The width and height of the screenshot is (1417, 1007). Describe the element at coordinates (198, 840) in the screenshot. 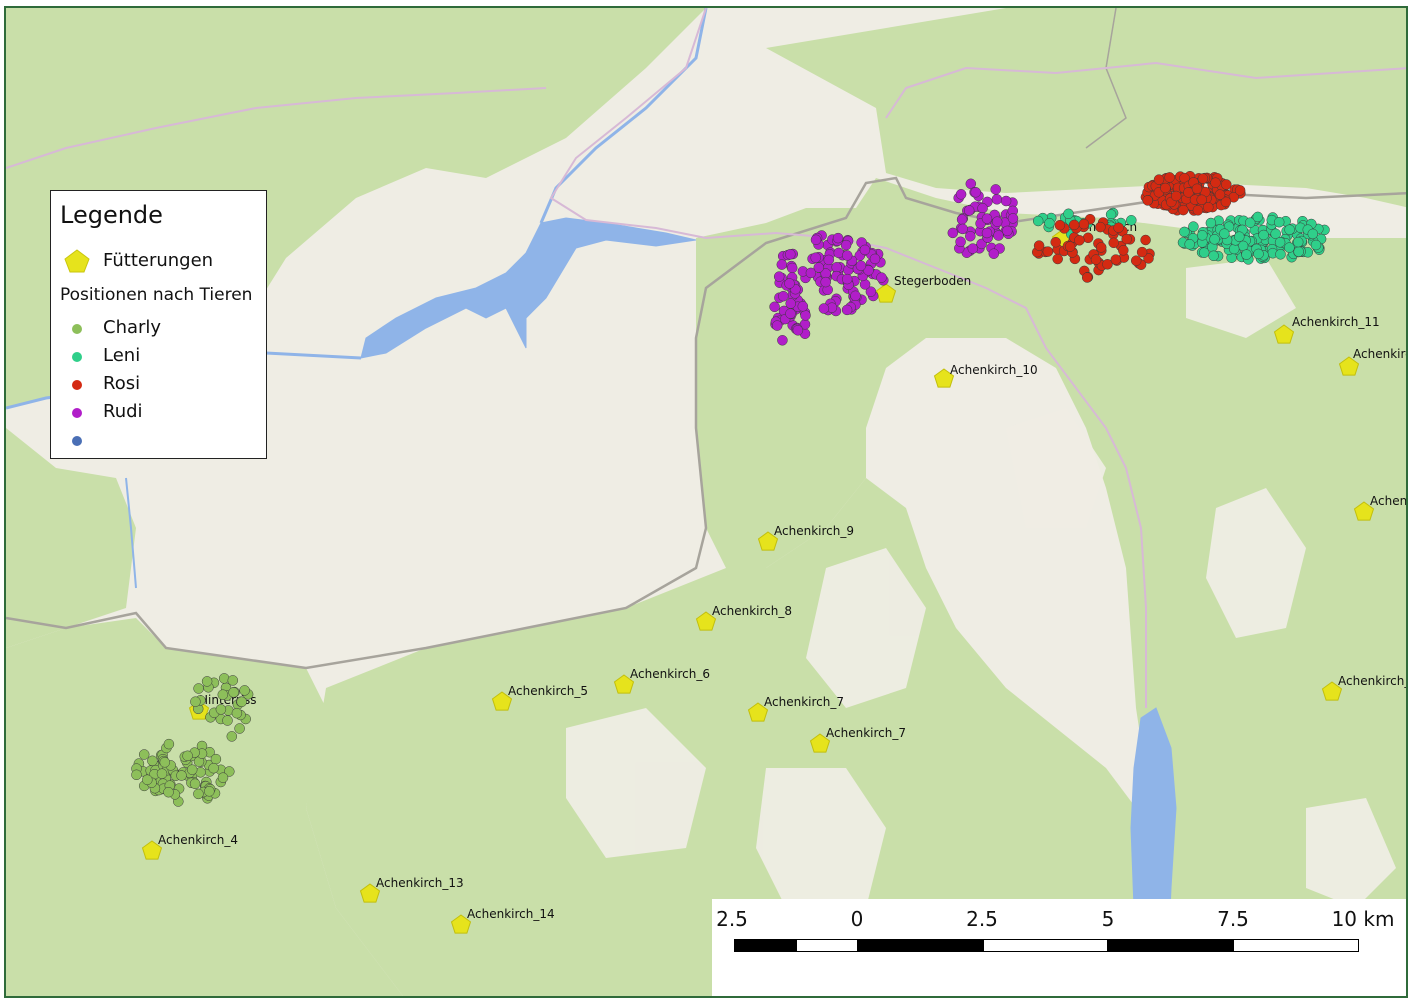

I see `feeding-station-label: Achenkirch_4` at that location.